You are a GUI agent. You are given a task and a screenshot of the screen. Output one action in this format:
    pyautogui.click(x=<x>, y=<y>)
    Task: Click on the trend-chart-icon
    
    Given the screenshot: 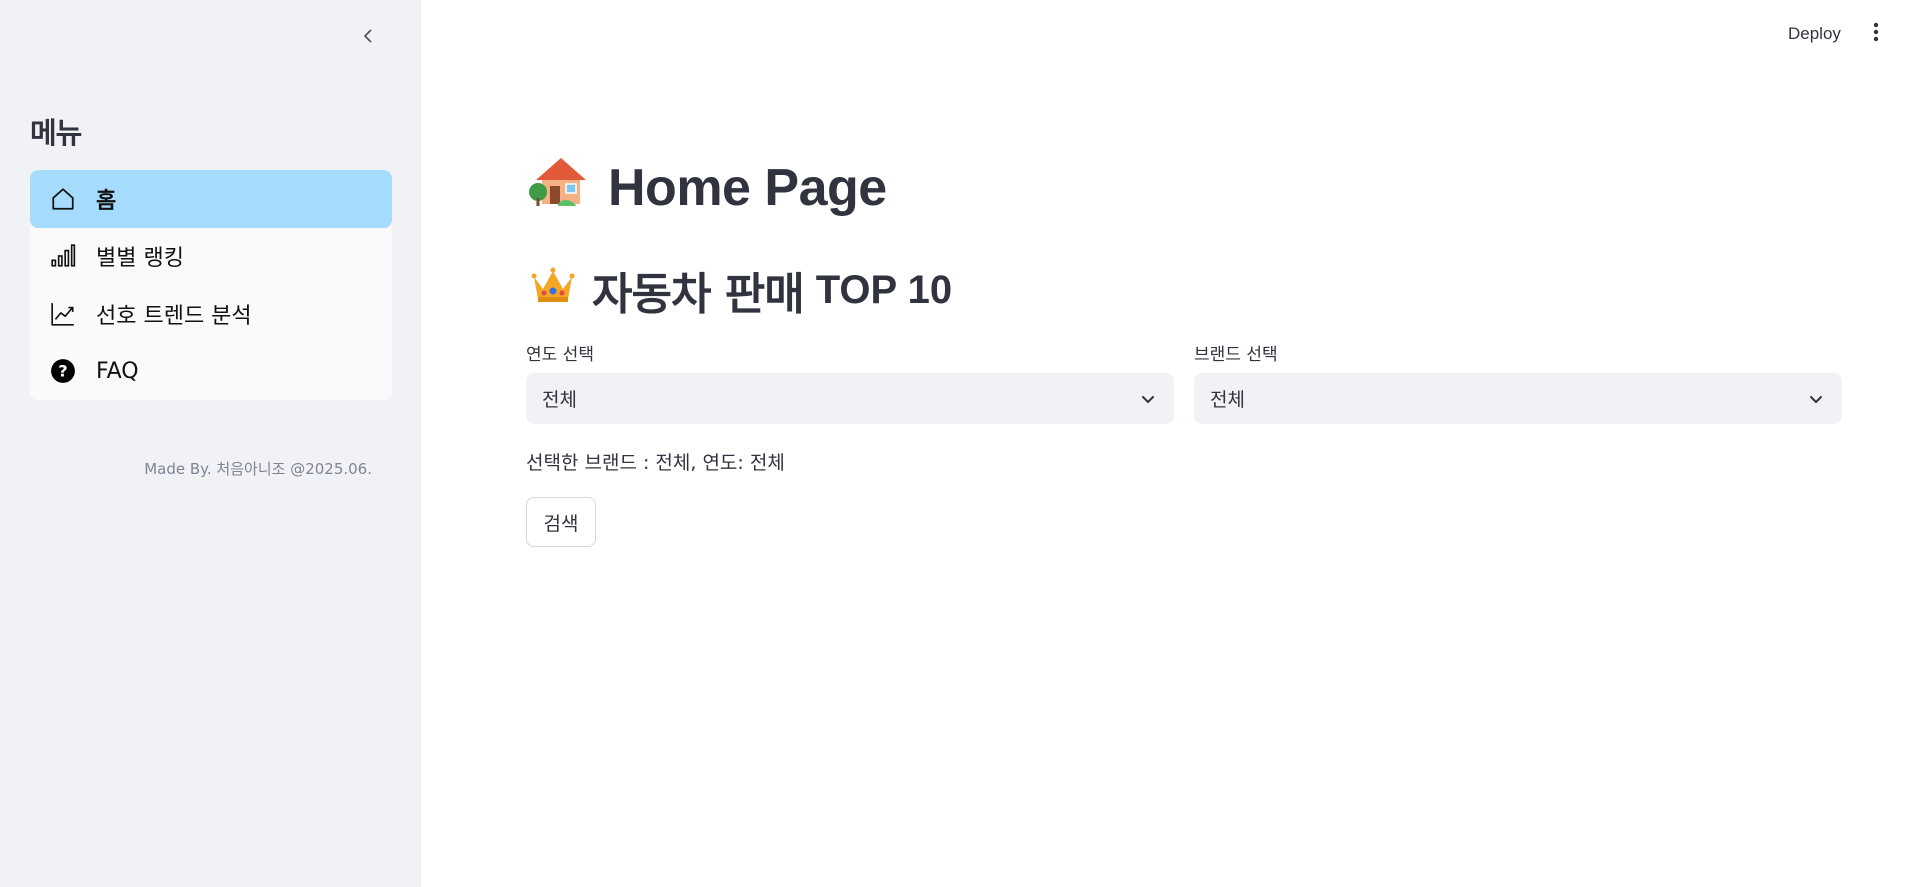 What is the action you would take?
    pyautogui.click(x=63, y=314)
    